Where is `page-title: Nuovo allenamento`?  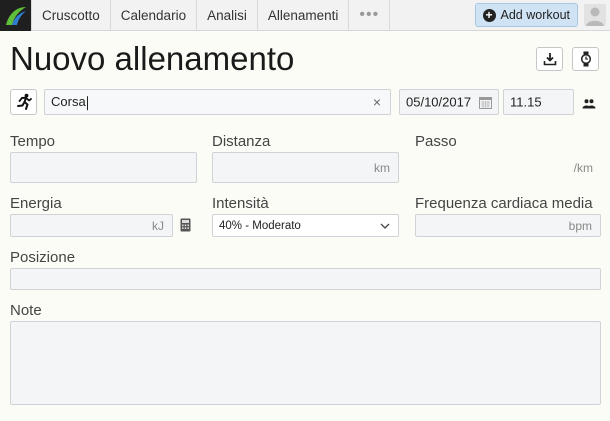 page-title: Nuovo allenamento is located at coordinates (152, 58).